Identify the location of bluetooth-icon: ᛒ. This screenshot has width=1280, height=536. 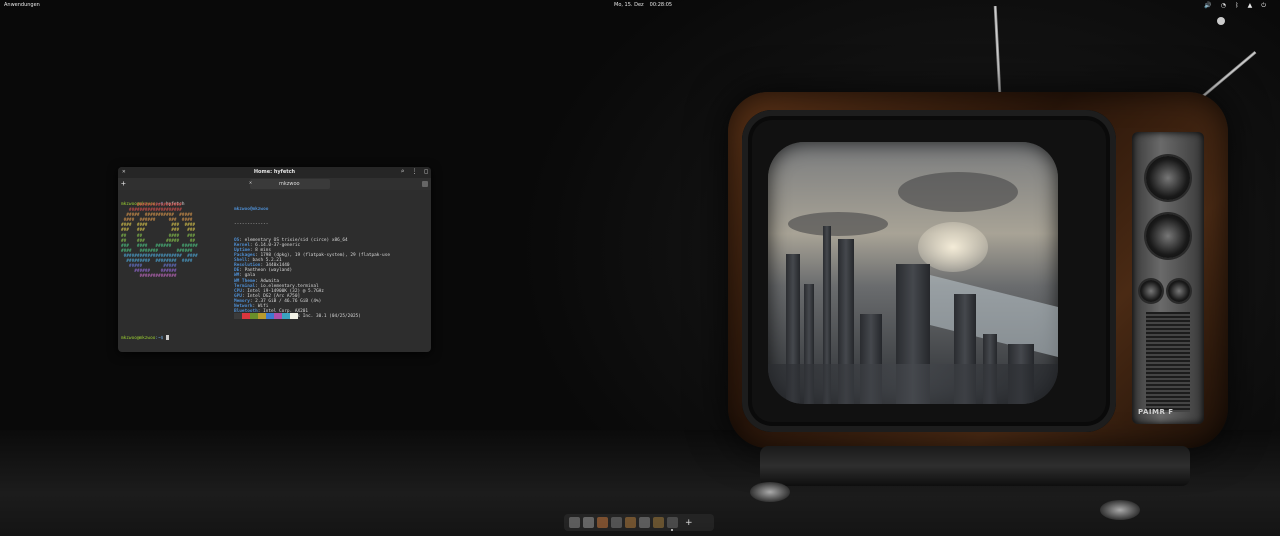
(1237, 6).